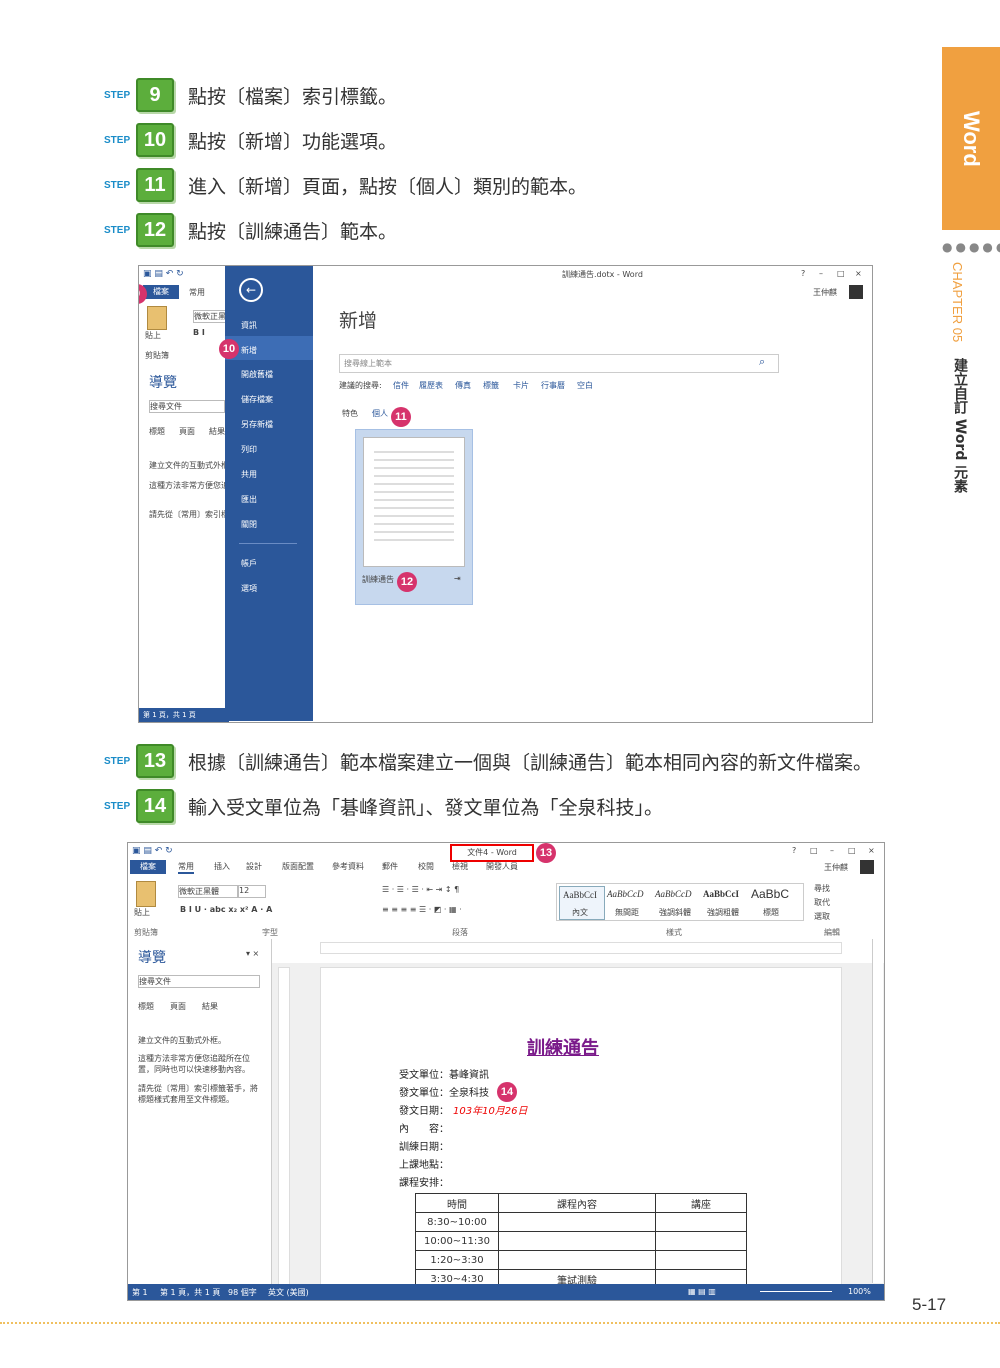  What do you see at coordinates (257, 399) in the screenshot?
I see `menu-item-save: 儲存檔案` at bounding box center [257, 399].